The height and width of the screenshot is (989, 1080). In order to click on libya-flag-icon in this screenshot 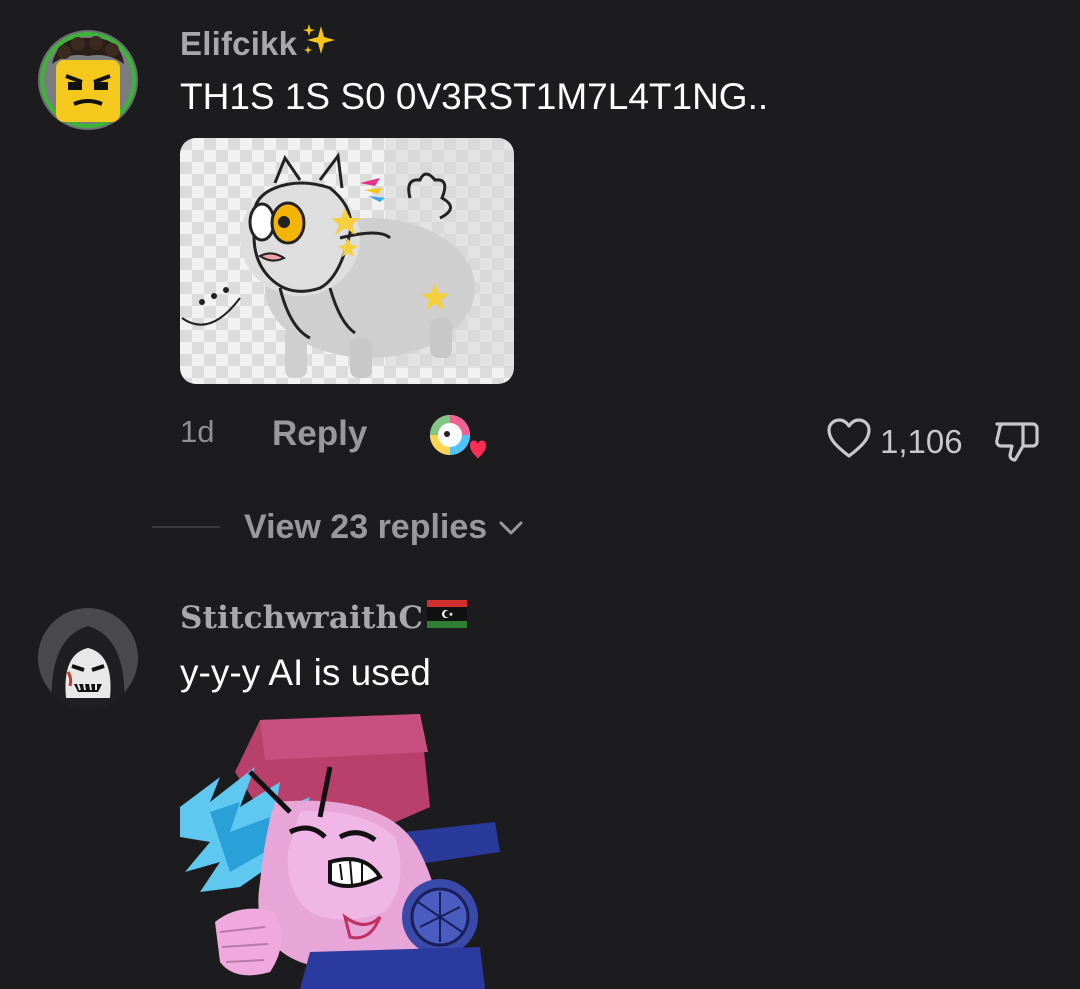, I will do `click(447, 618)`.